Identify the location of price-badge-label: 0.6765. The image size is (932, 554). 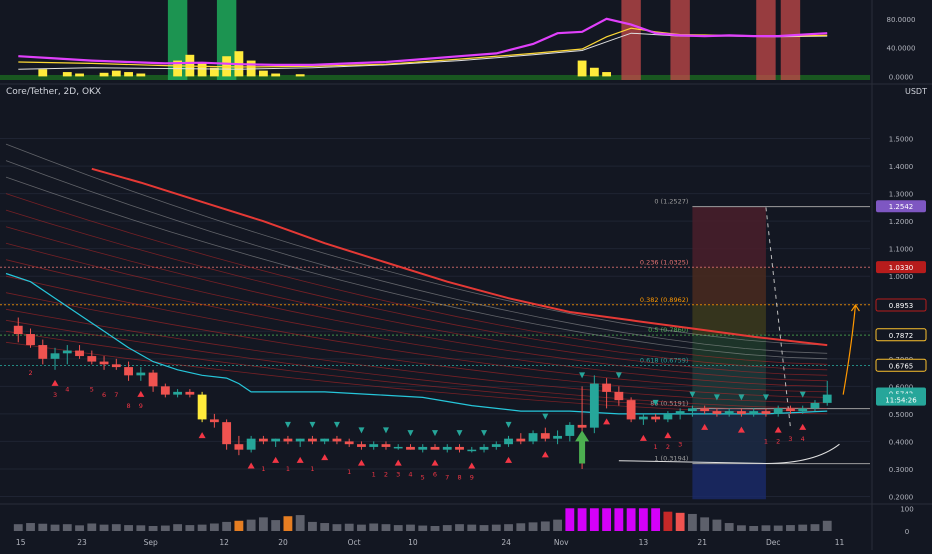
(901, 366).